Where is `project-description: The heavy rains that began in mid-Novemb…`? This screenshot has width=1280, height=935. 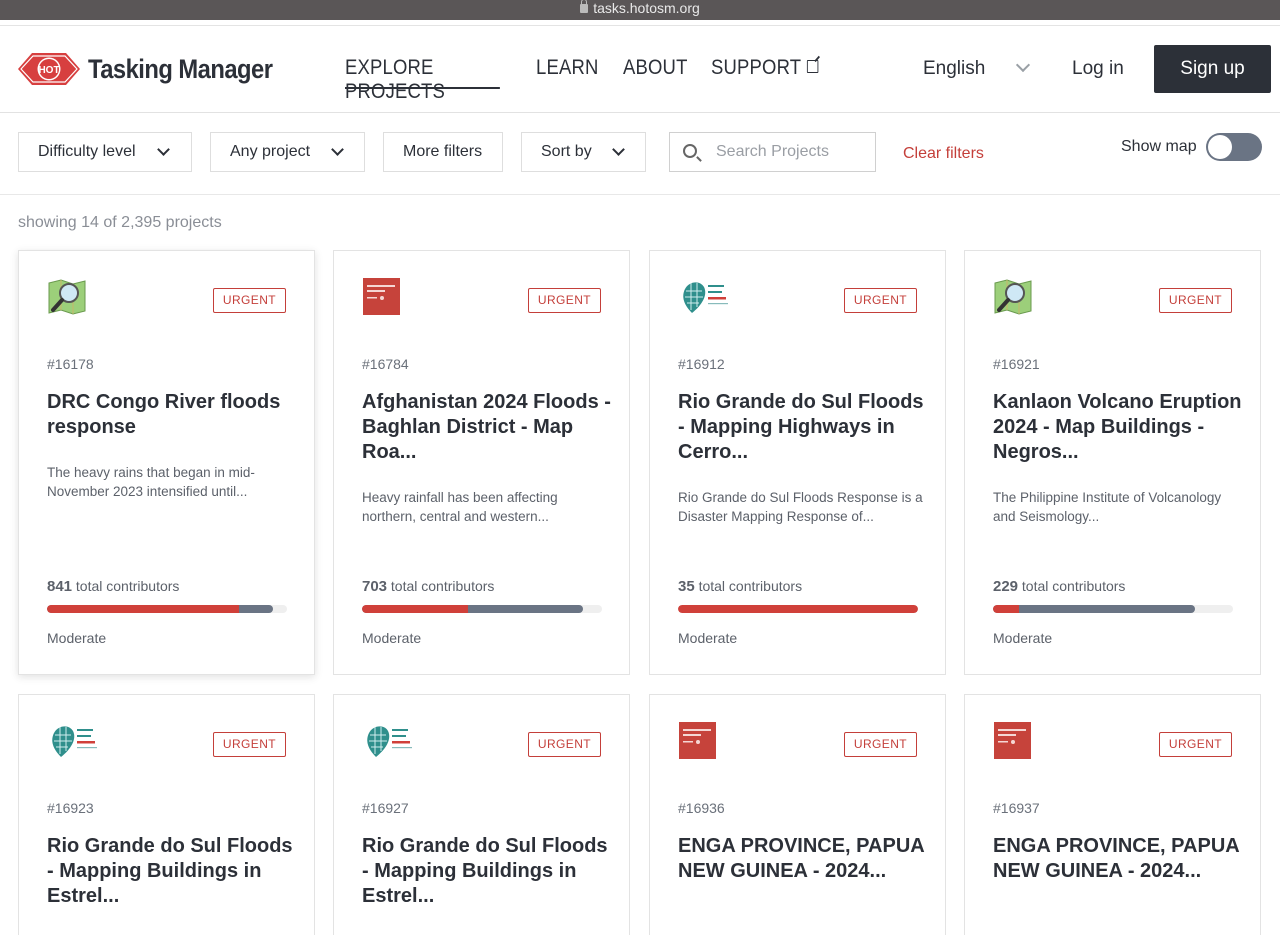
project-description: The heavy rains that began in mid-Novemb… is located at coordinates (151, 482).